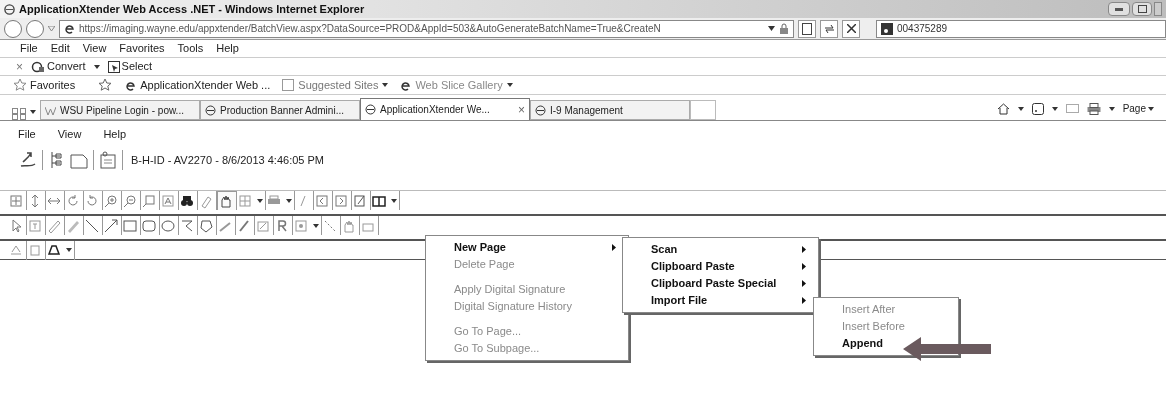 The height and width of the screenshot is (402, 1166). I want to click on printer-icon, so click(1093, 108).